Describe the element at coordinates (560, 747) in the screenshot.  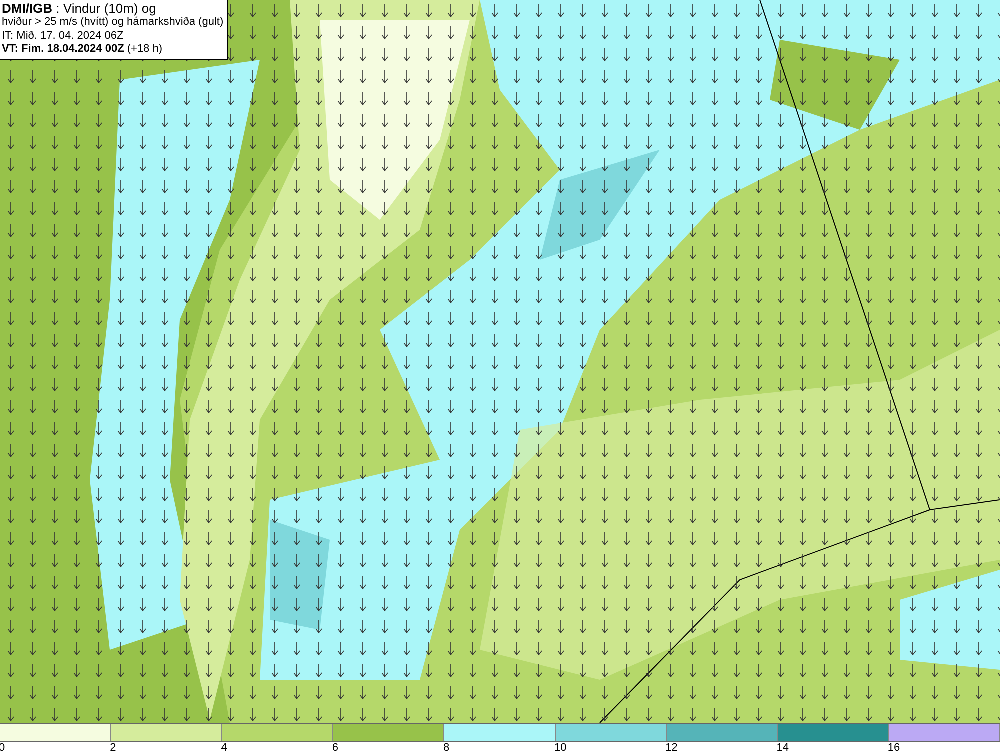
I see `legend-label: 10` at that location.